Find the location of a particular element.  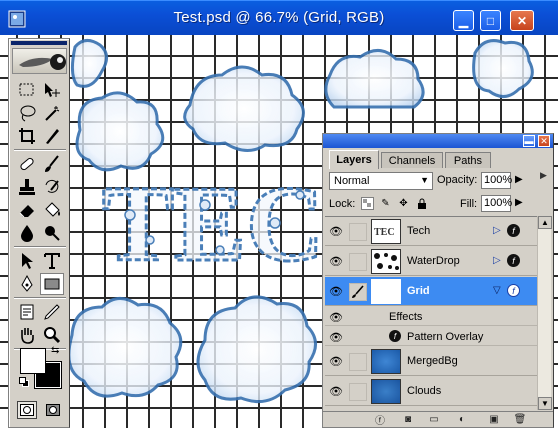

blend-mode-select: Normal ▼ is located at coordinates (381, 181).